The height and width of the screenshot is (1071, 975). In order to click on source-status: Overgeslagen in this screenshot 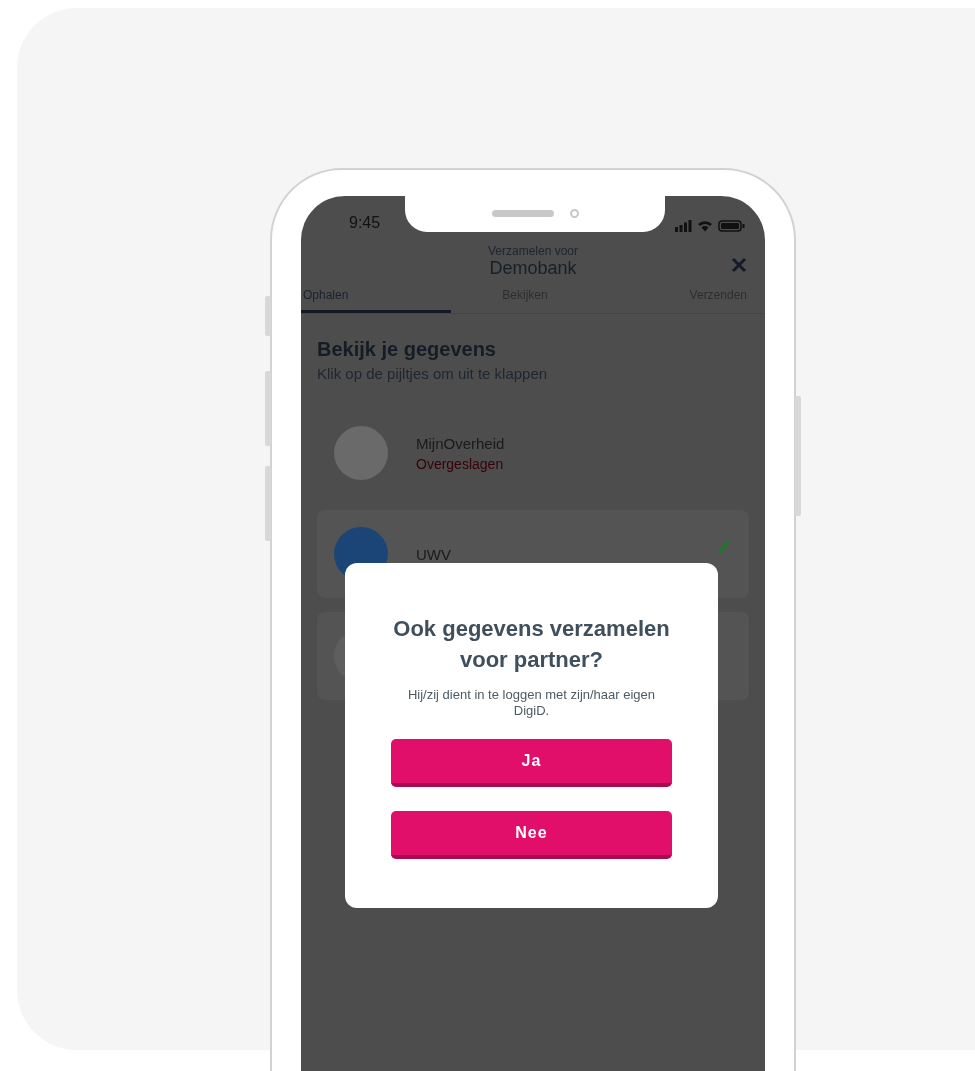, I will do `click(460, 463)`.